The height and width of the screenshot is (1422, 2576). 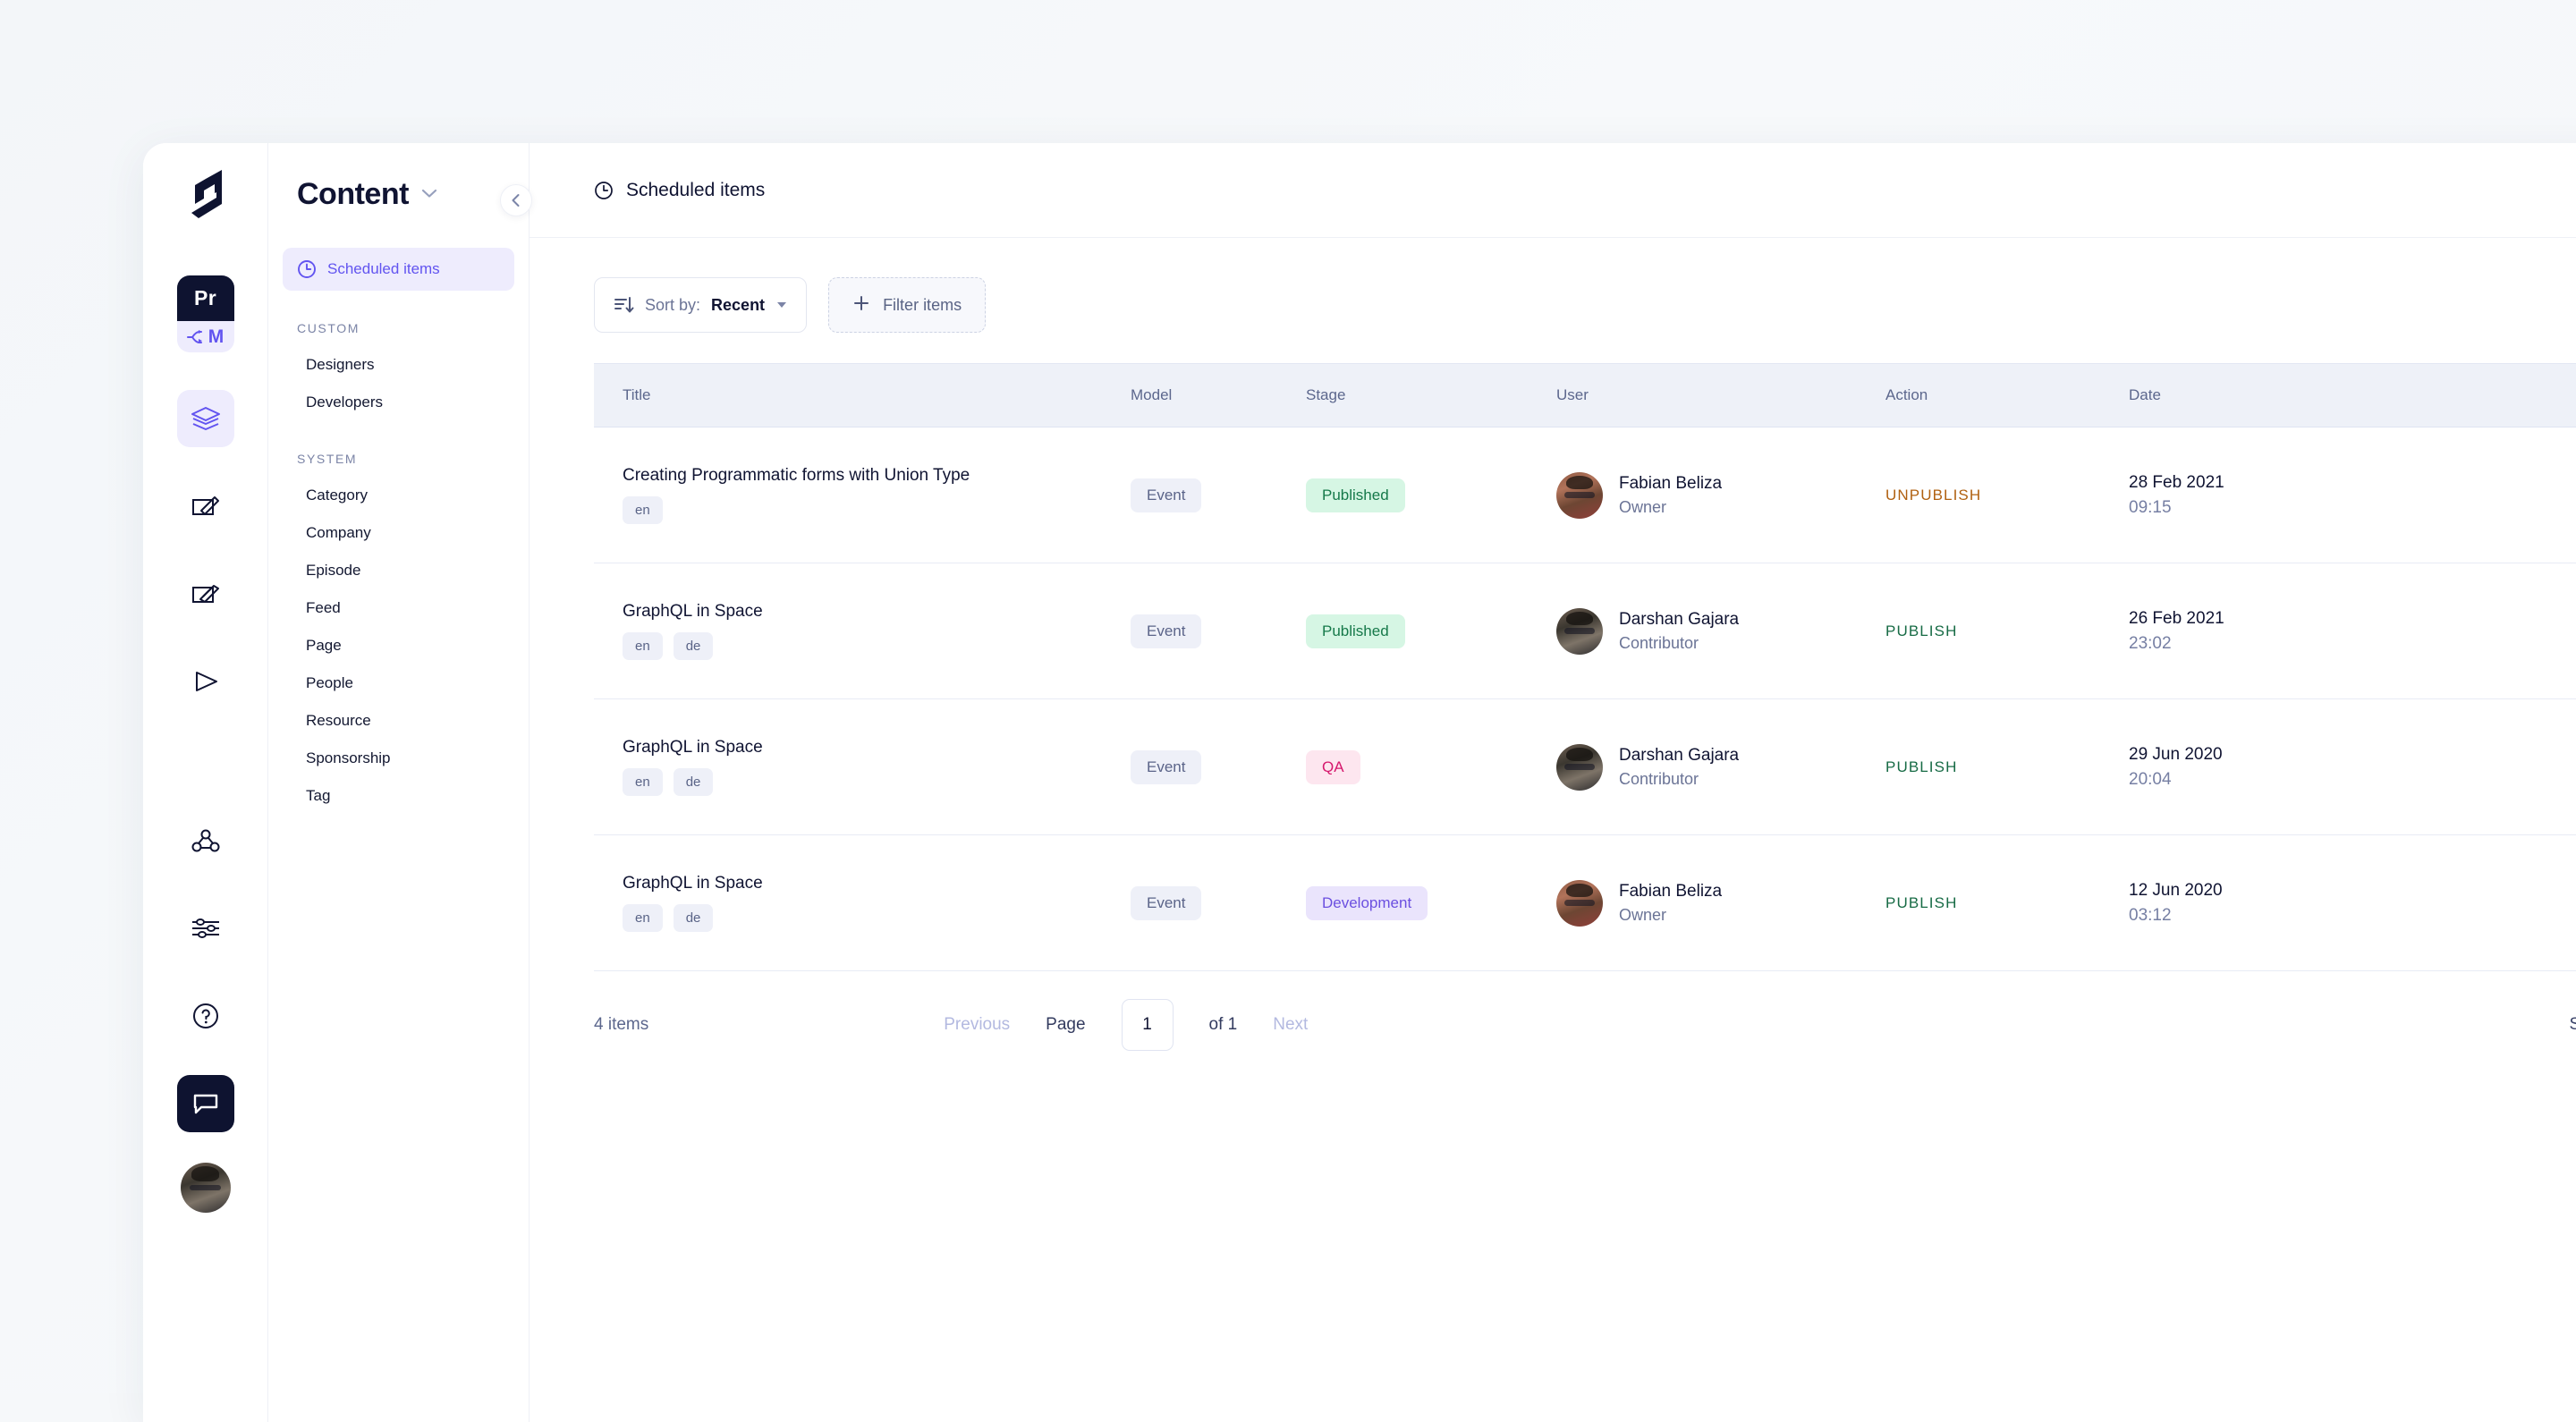 I want to click on sidebar-item-tag: Tag, so click(x=398, y=796).